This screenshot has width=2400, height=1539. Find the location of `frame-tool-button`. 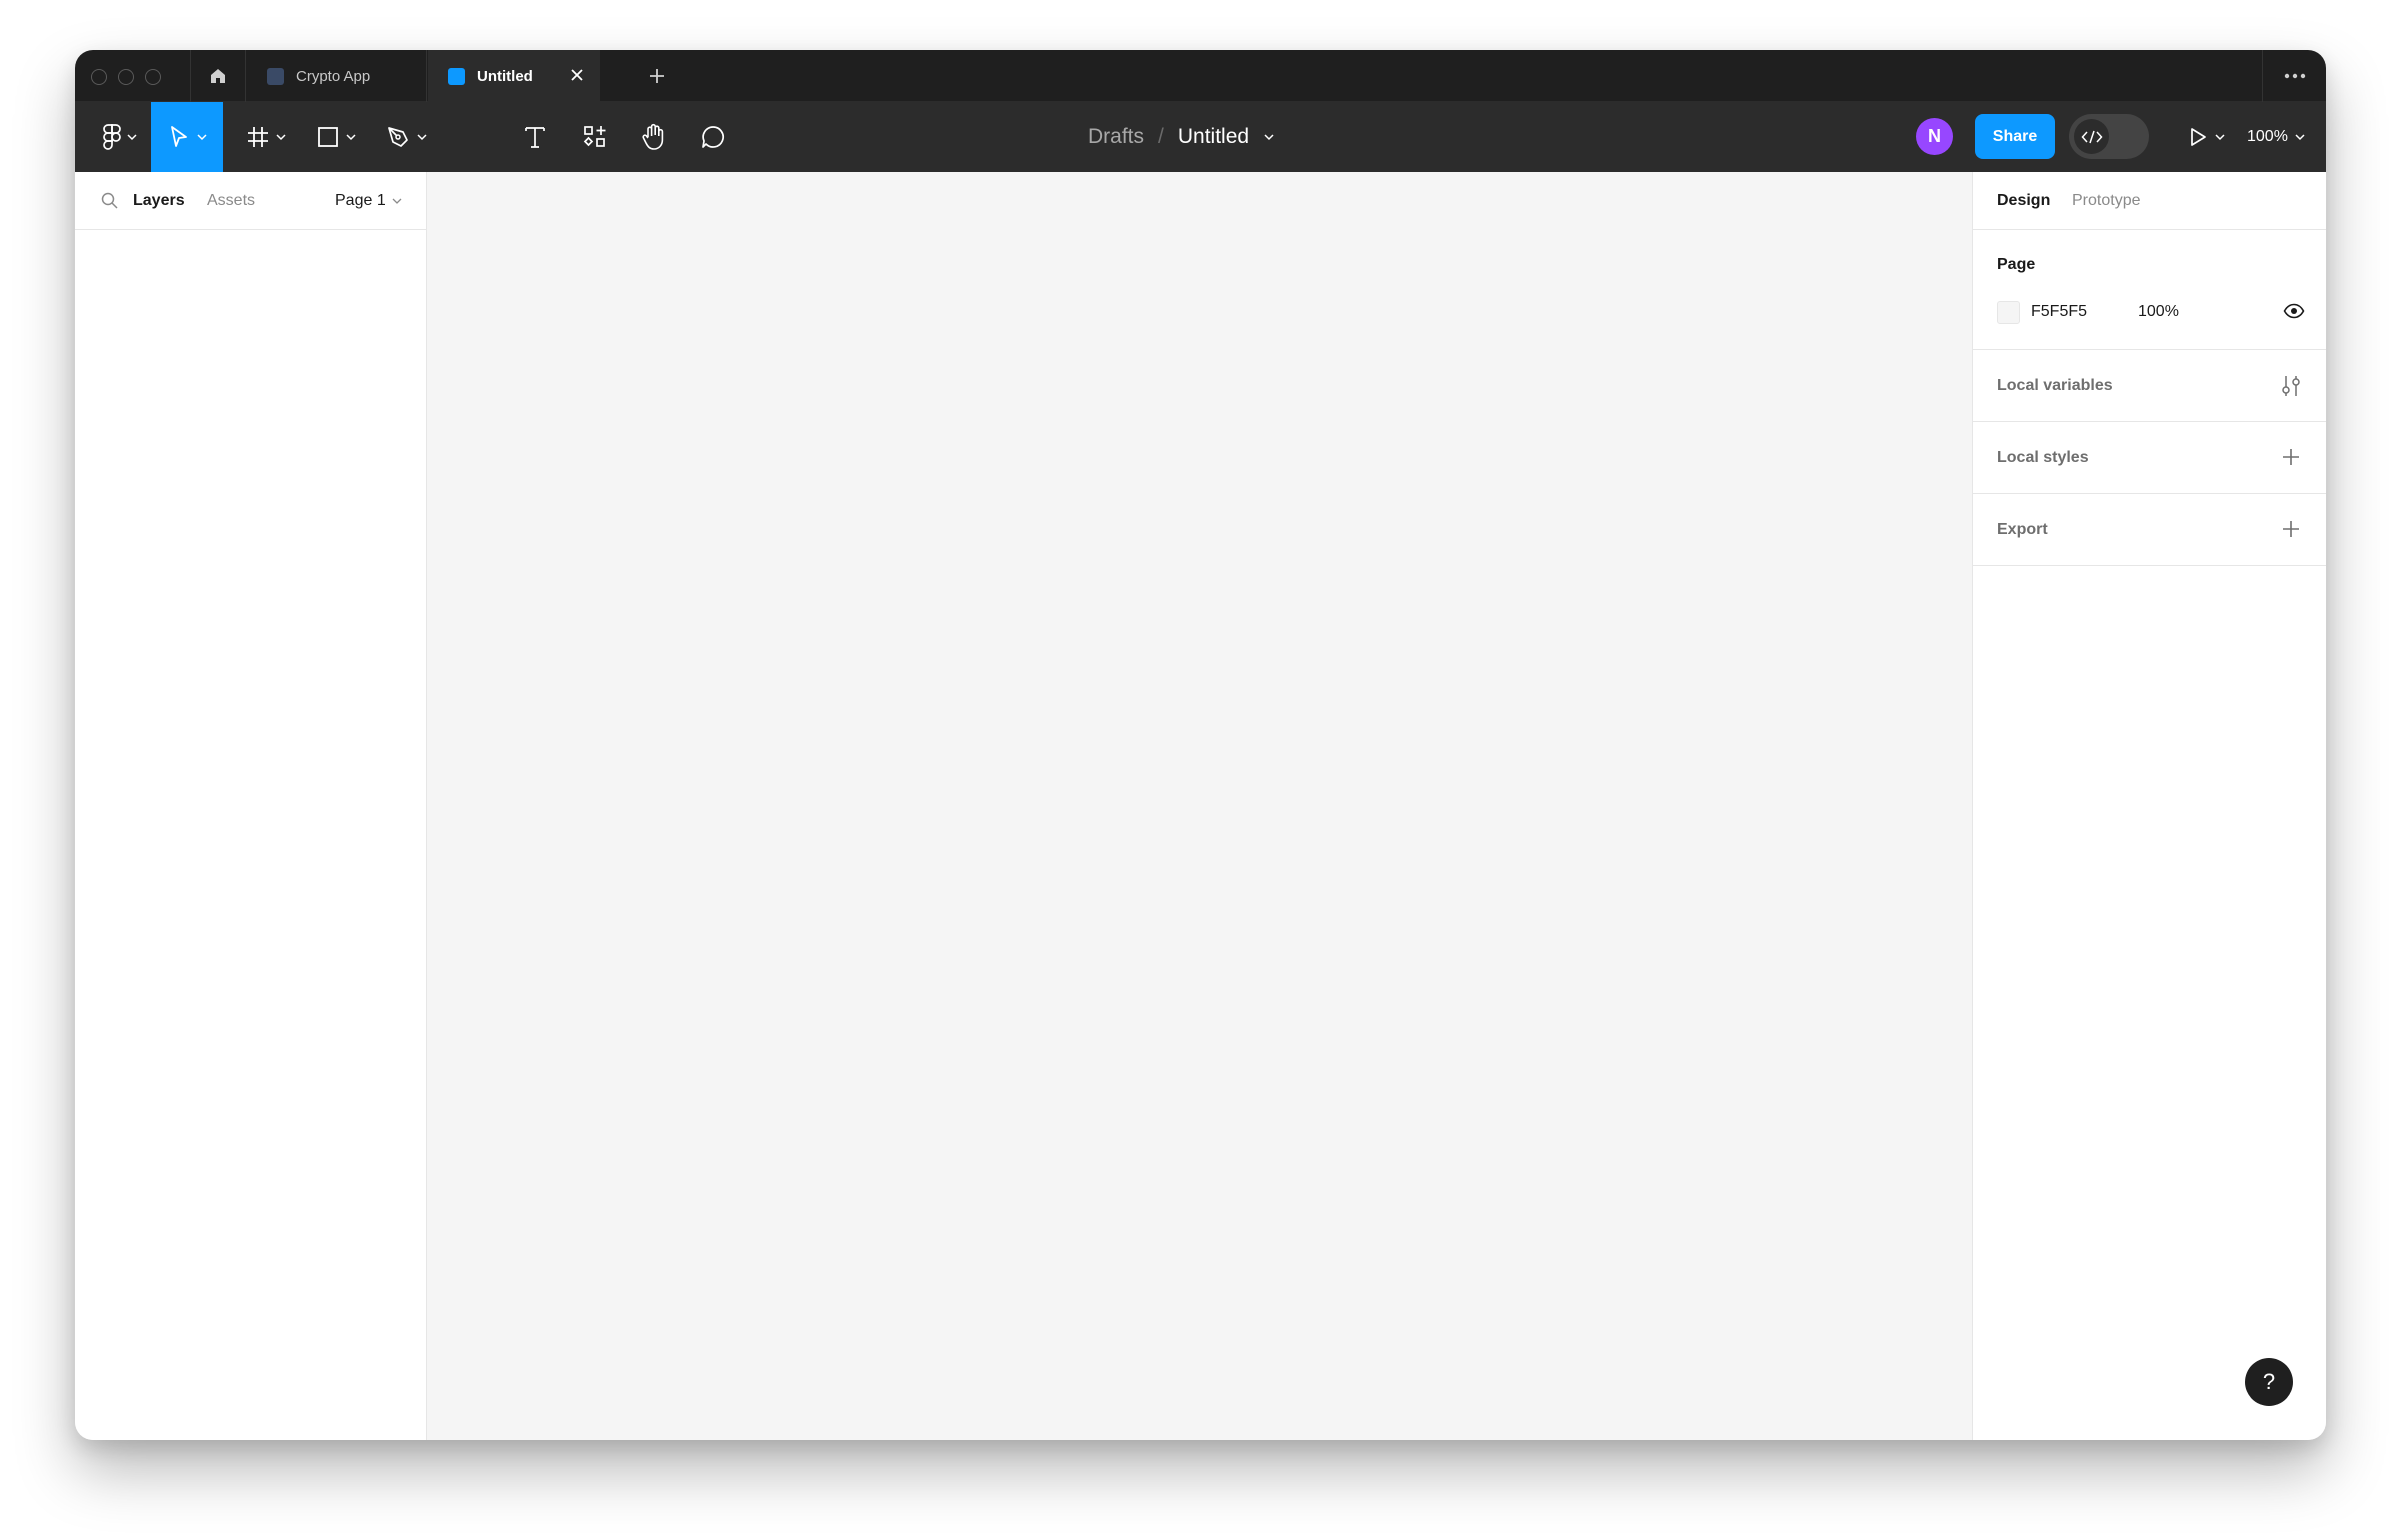

frame-tool-button is located at coordinates (266, 137).